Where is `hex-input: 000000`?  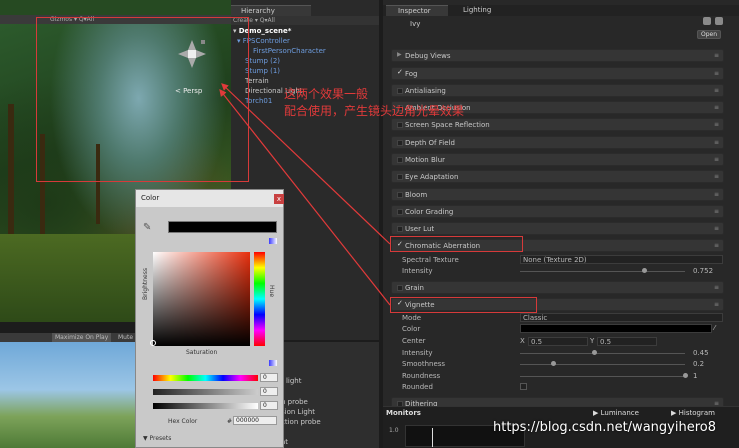 hex-input: 000000 is located at coordinates (255, 420).